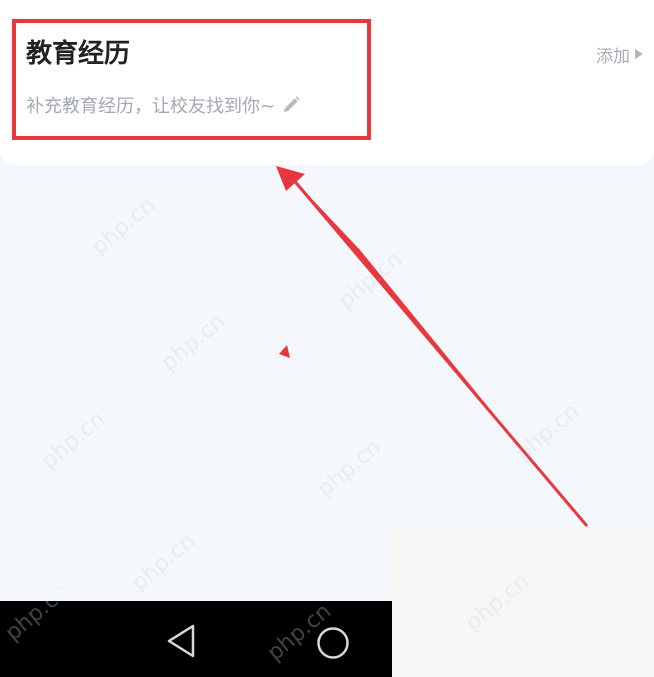 The width and height of the screenshot is (654, 677). I want to click on background-panel, so click(523, 602).